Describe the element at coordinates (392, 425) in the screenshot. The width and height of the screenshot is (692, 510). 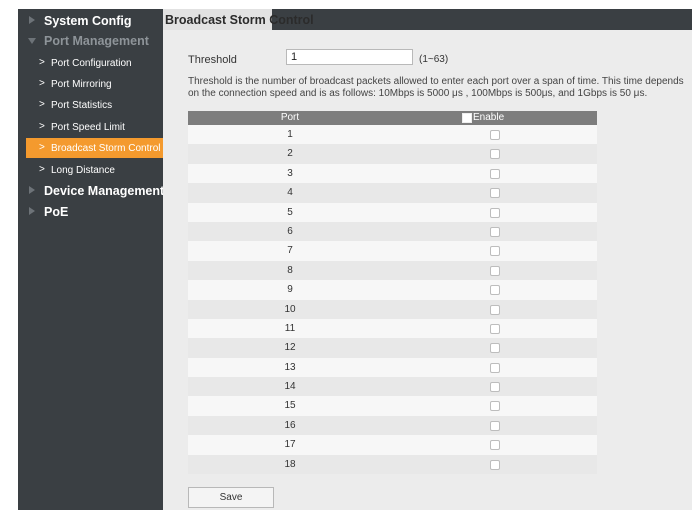
I see `table-row: 16` at that location.